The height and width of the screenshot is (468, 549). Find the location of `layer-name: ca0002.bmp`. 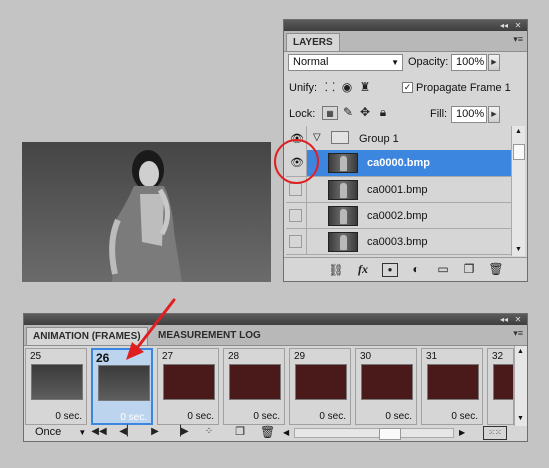

layer-name: ca0002.bmp is located at coordinates (397, 216).